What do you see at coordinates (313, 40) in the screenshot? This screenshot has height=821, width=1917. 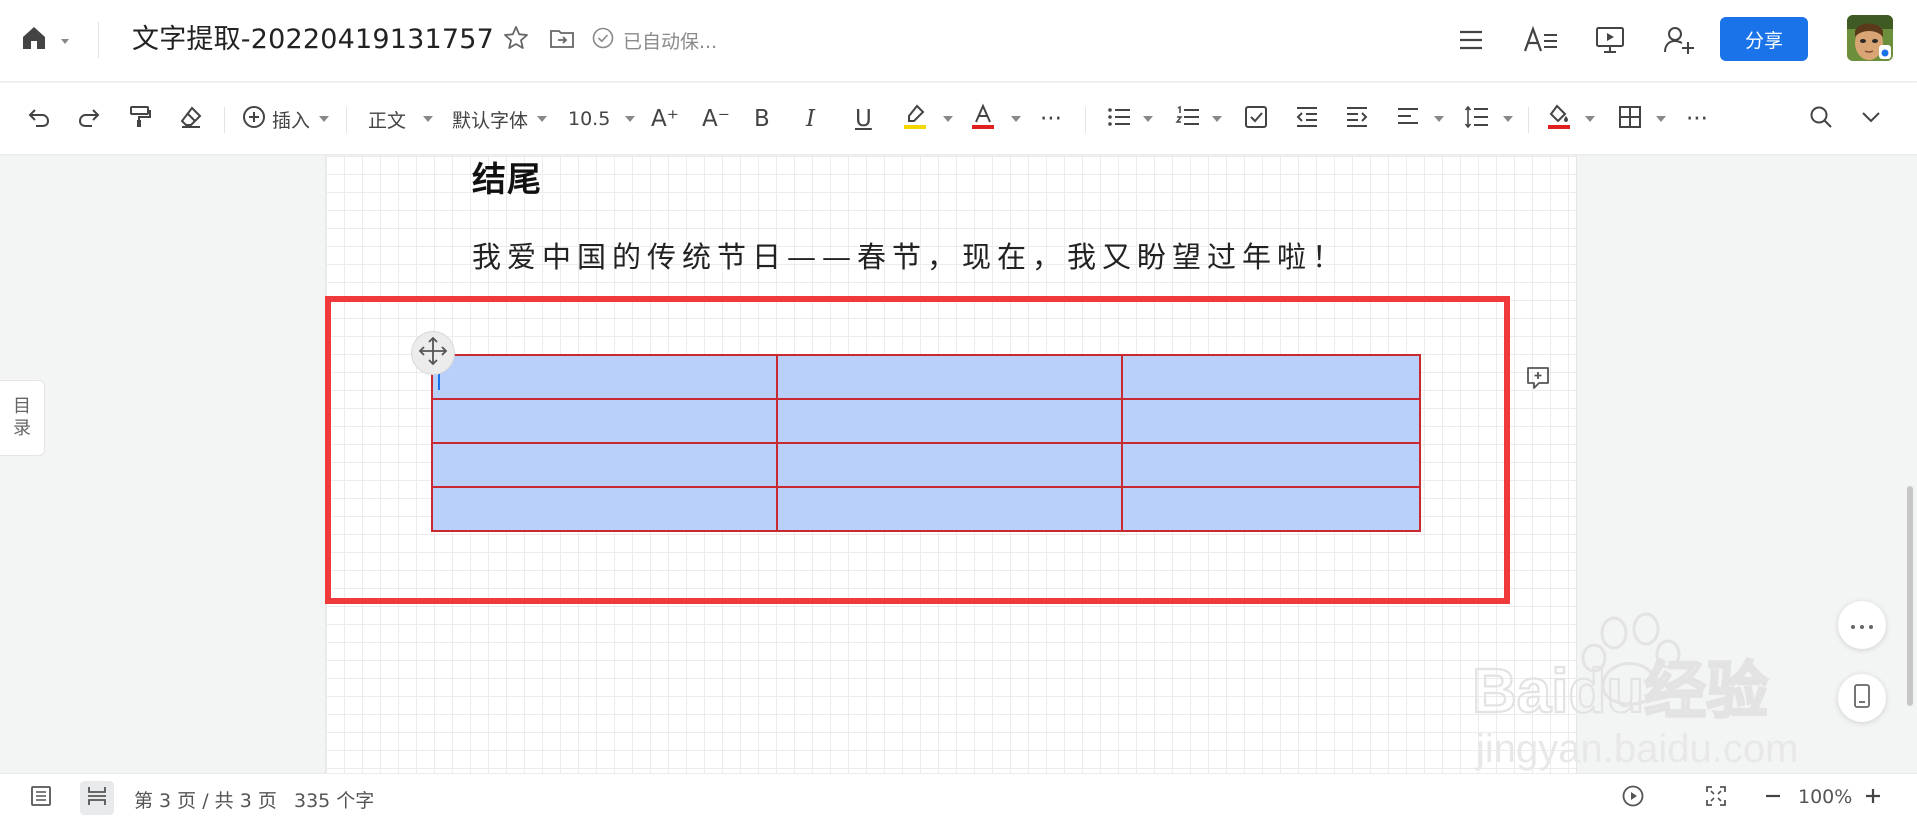 I see `document-title: 文字提取-20220419131757` at bounding box center [313, 40].